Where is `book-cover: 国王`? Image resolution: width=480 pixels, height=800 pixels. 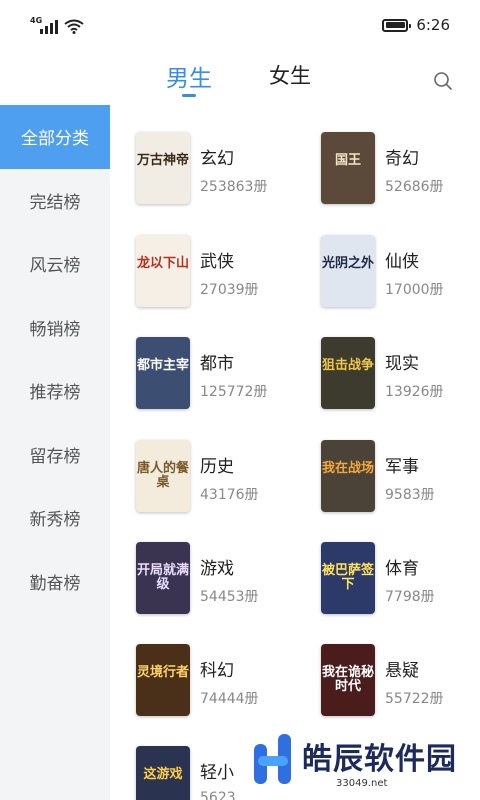 book-cover: 国王 is located at coordinates (348, 168).